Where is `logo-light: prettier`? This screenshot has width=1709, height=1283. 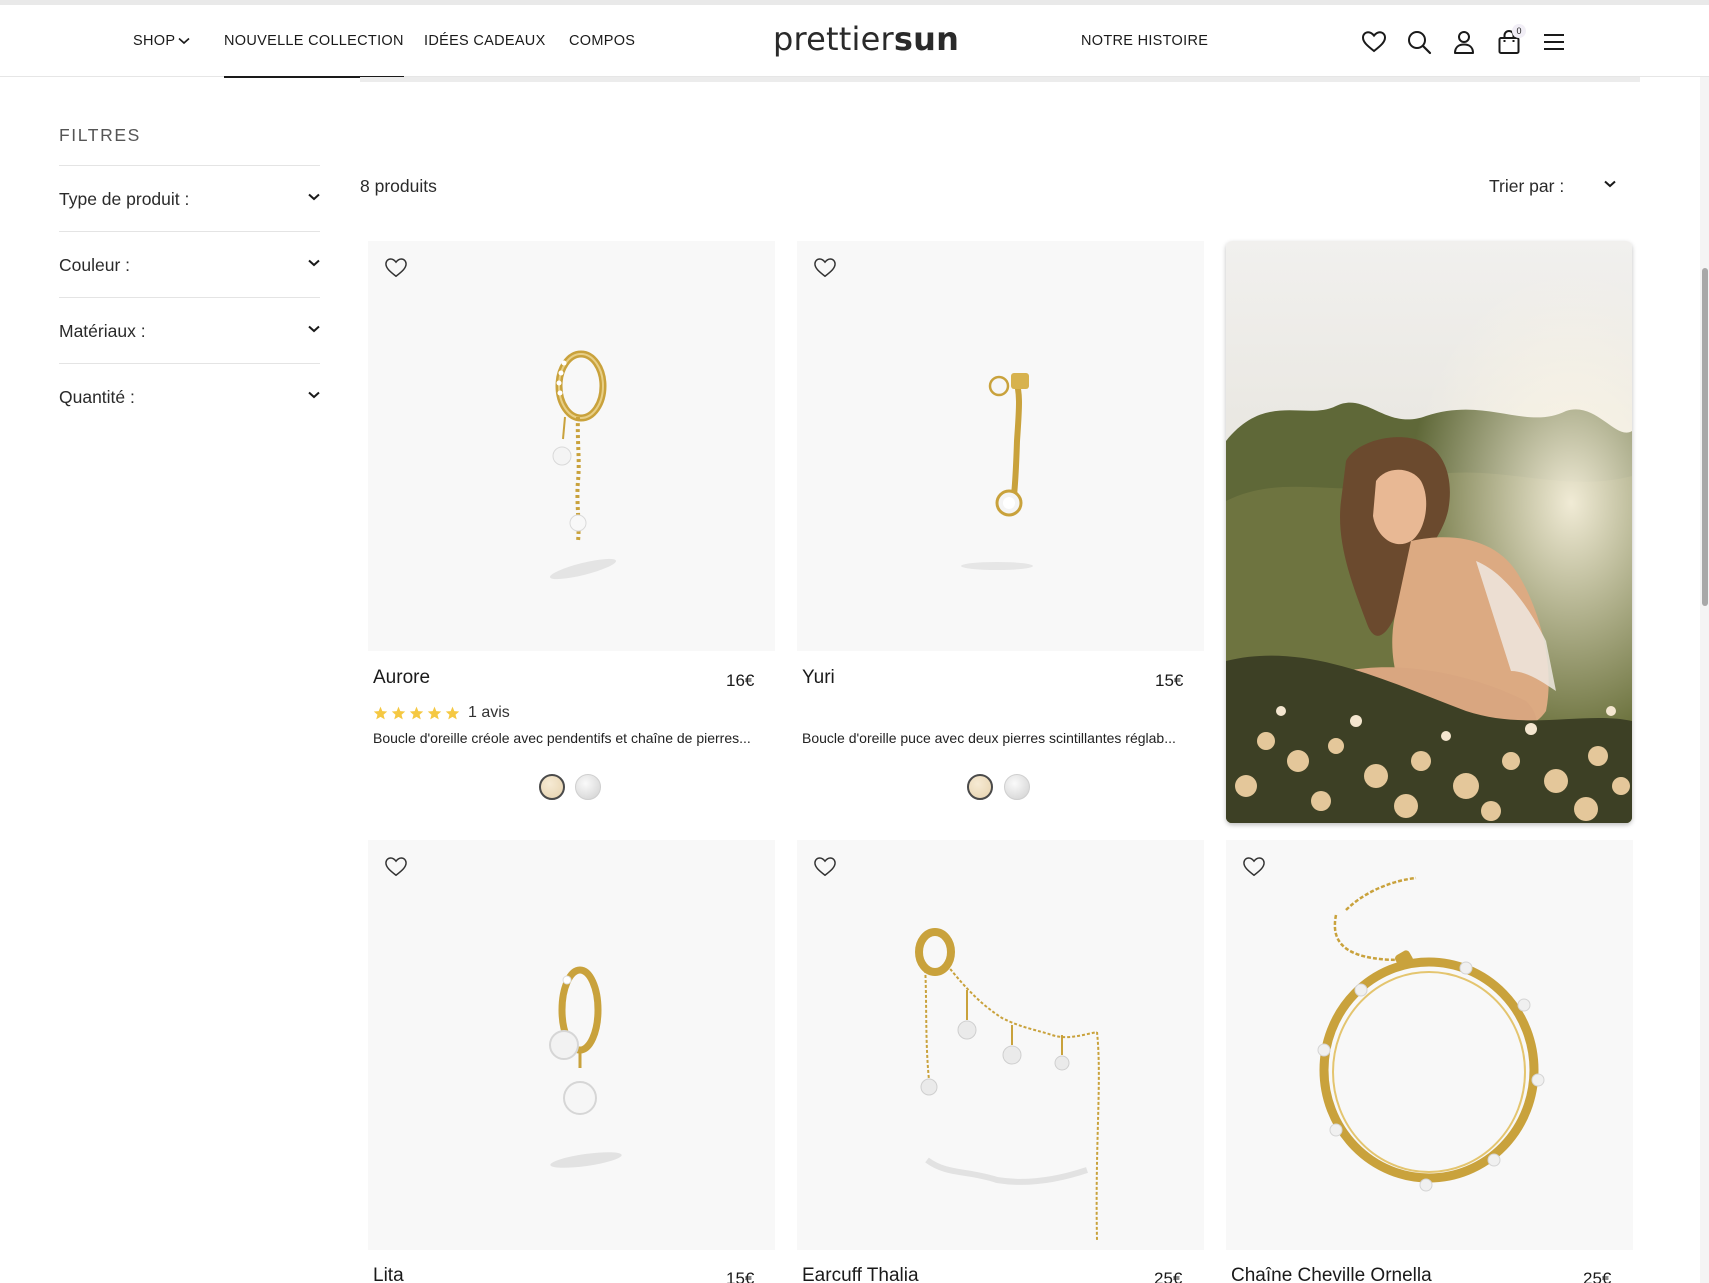
logo-light: prettier is located at coordinates (833, 39).